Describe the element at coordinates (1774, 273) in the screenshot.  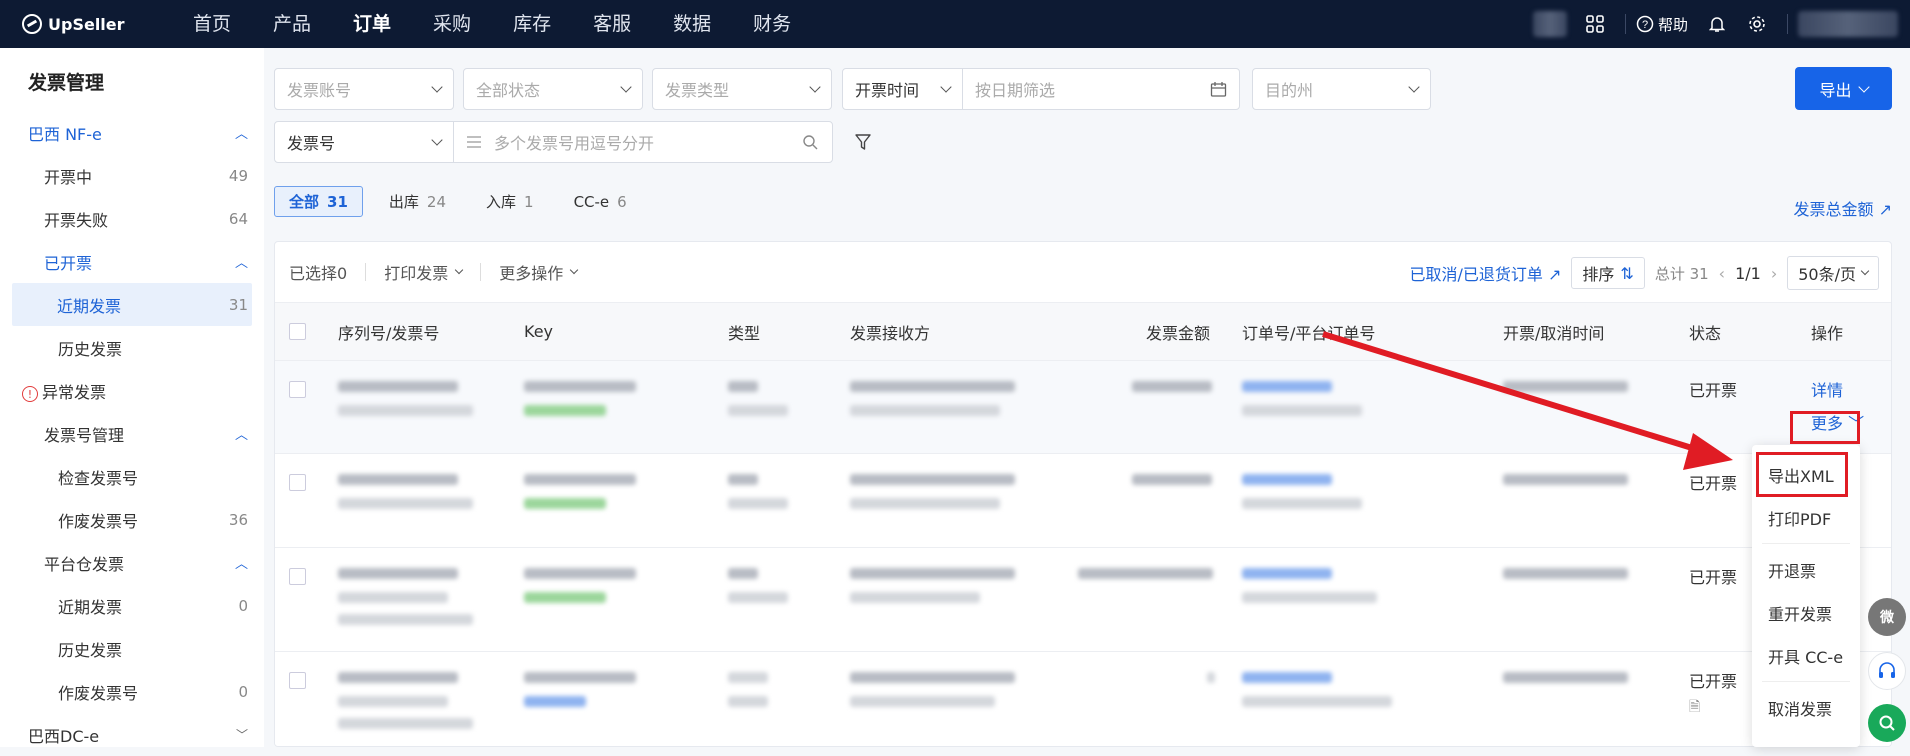
I see `next-page-button: ›` at that location.